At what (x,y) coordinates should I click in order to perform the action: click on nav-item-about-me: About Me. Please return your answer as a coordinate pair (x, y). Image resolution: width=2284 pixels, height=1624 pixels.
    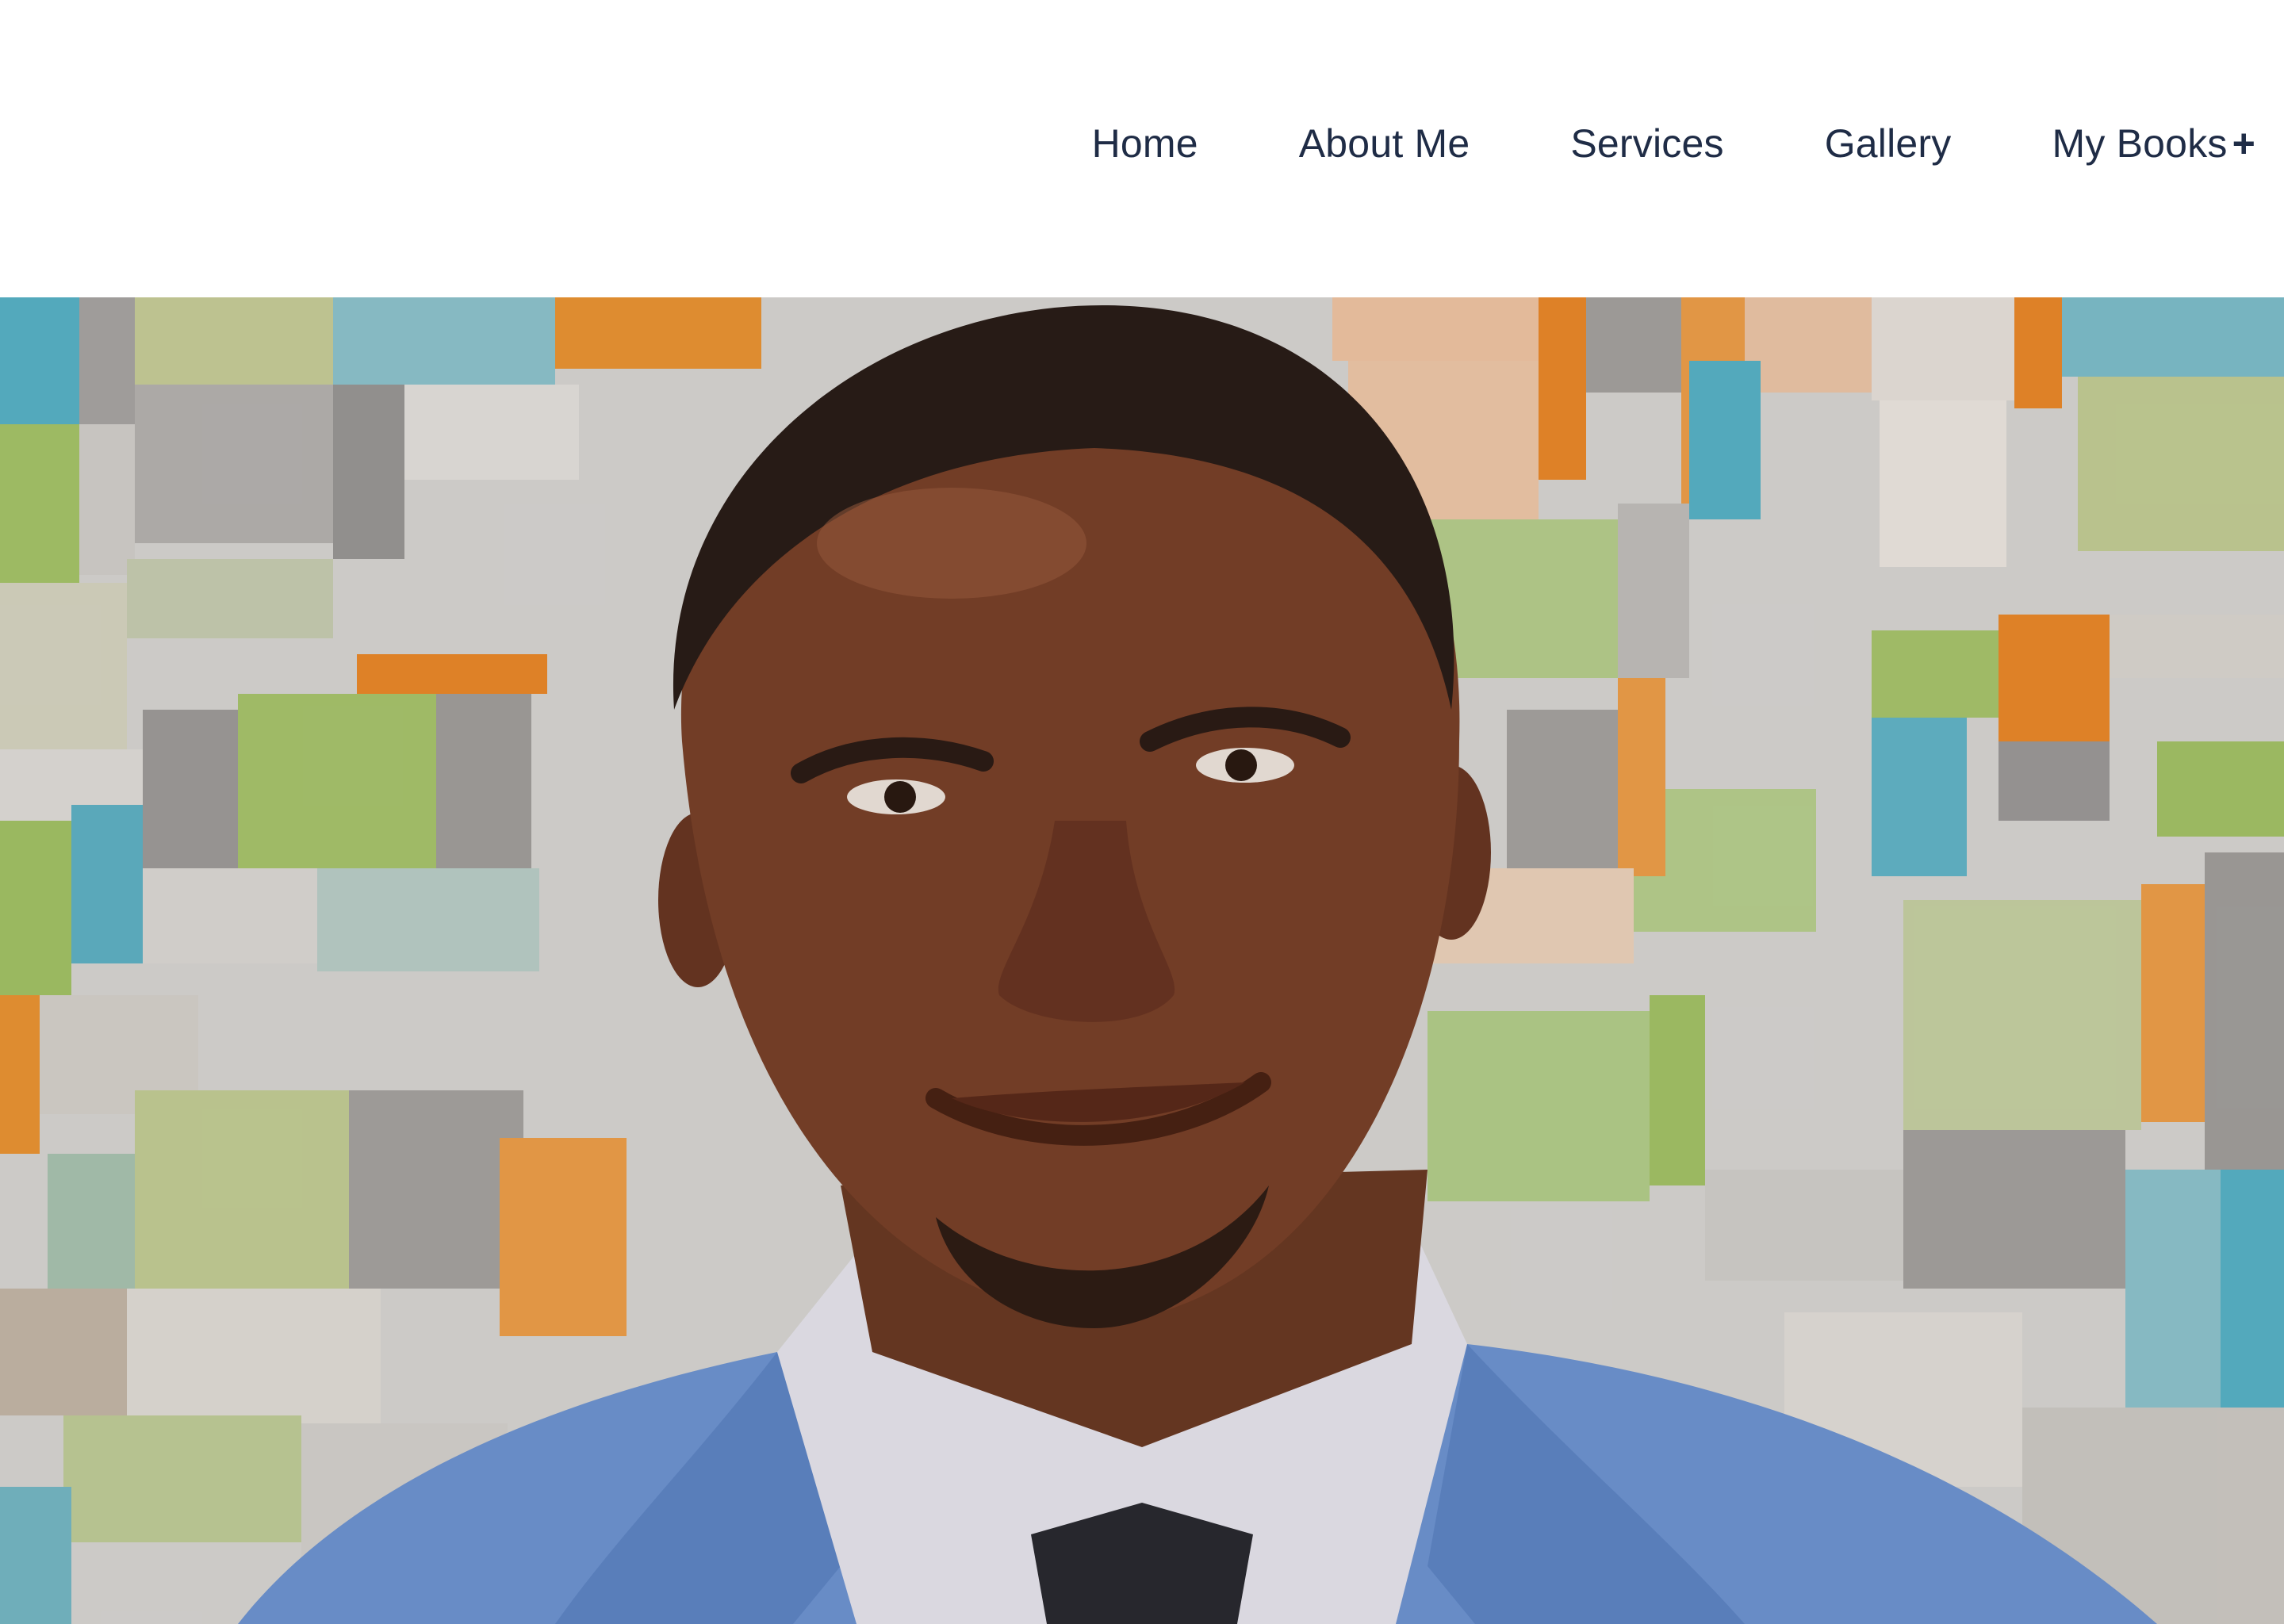
    Looking at the image, I should click on (1384, 143).